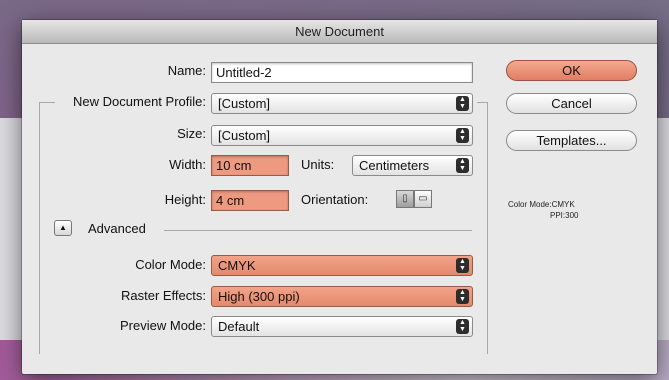 This screenshot has width=669, height=380. I want to click on size-label: Size:, so click(191, 133).